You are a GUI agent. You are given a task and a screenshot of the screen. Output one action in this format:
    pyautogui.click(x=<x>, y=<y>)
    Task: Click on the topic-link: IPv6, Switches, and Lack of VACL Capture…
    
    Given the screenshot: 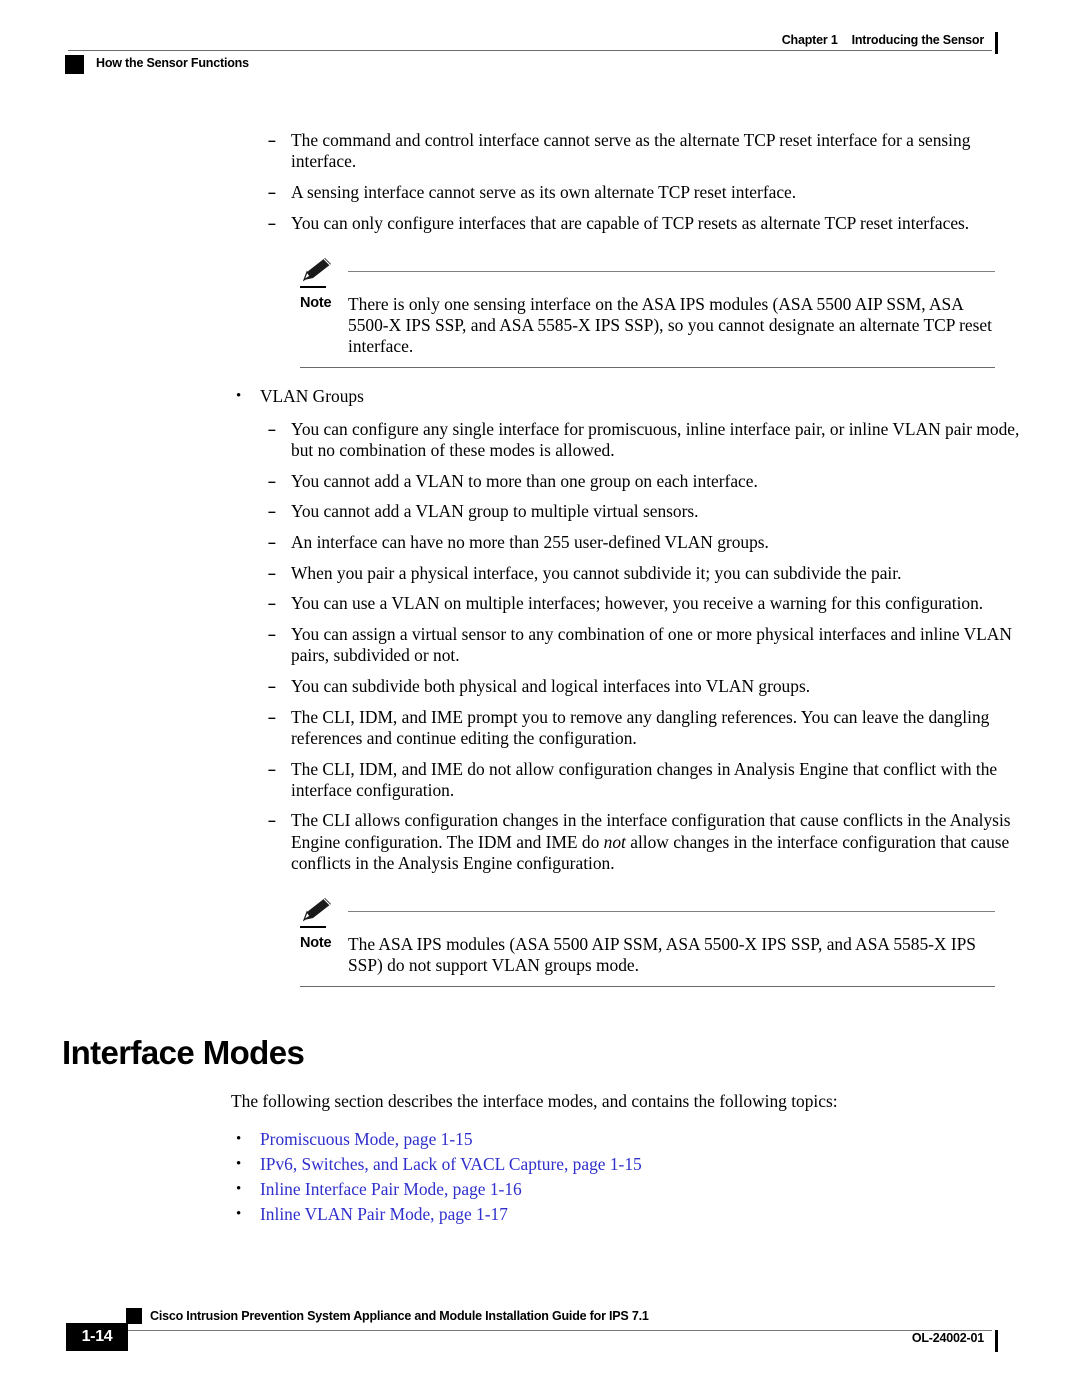 What is the action you would take?
    pyautogui.click(x=451, y=1164)
    